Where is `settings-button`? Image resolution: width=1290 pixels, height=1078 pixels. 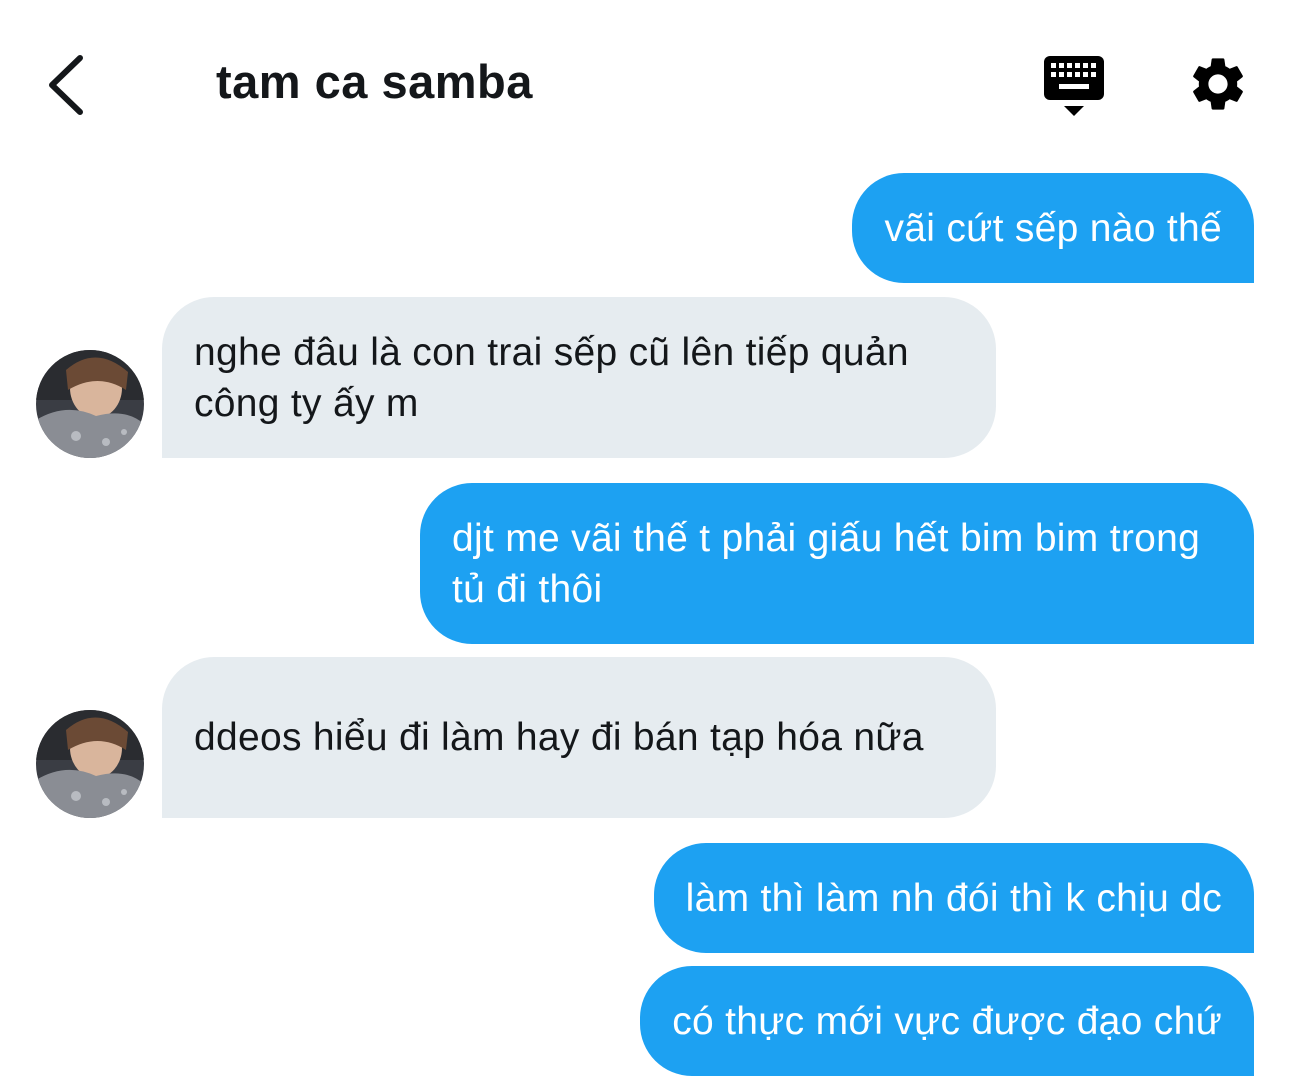
settings-button is located at coordinates (1218, 84).